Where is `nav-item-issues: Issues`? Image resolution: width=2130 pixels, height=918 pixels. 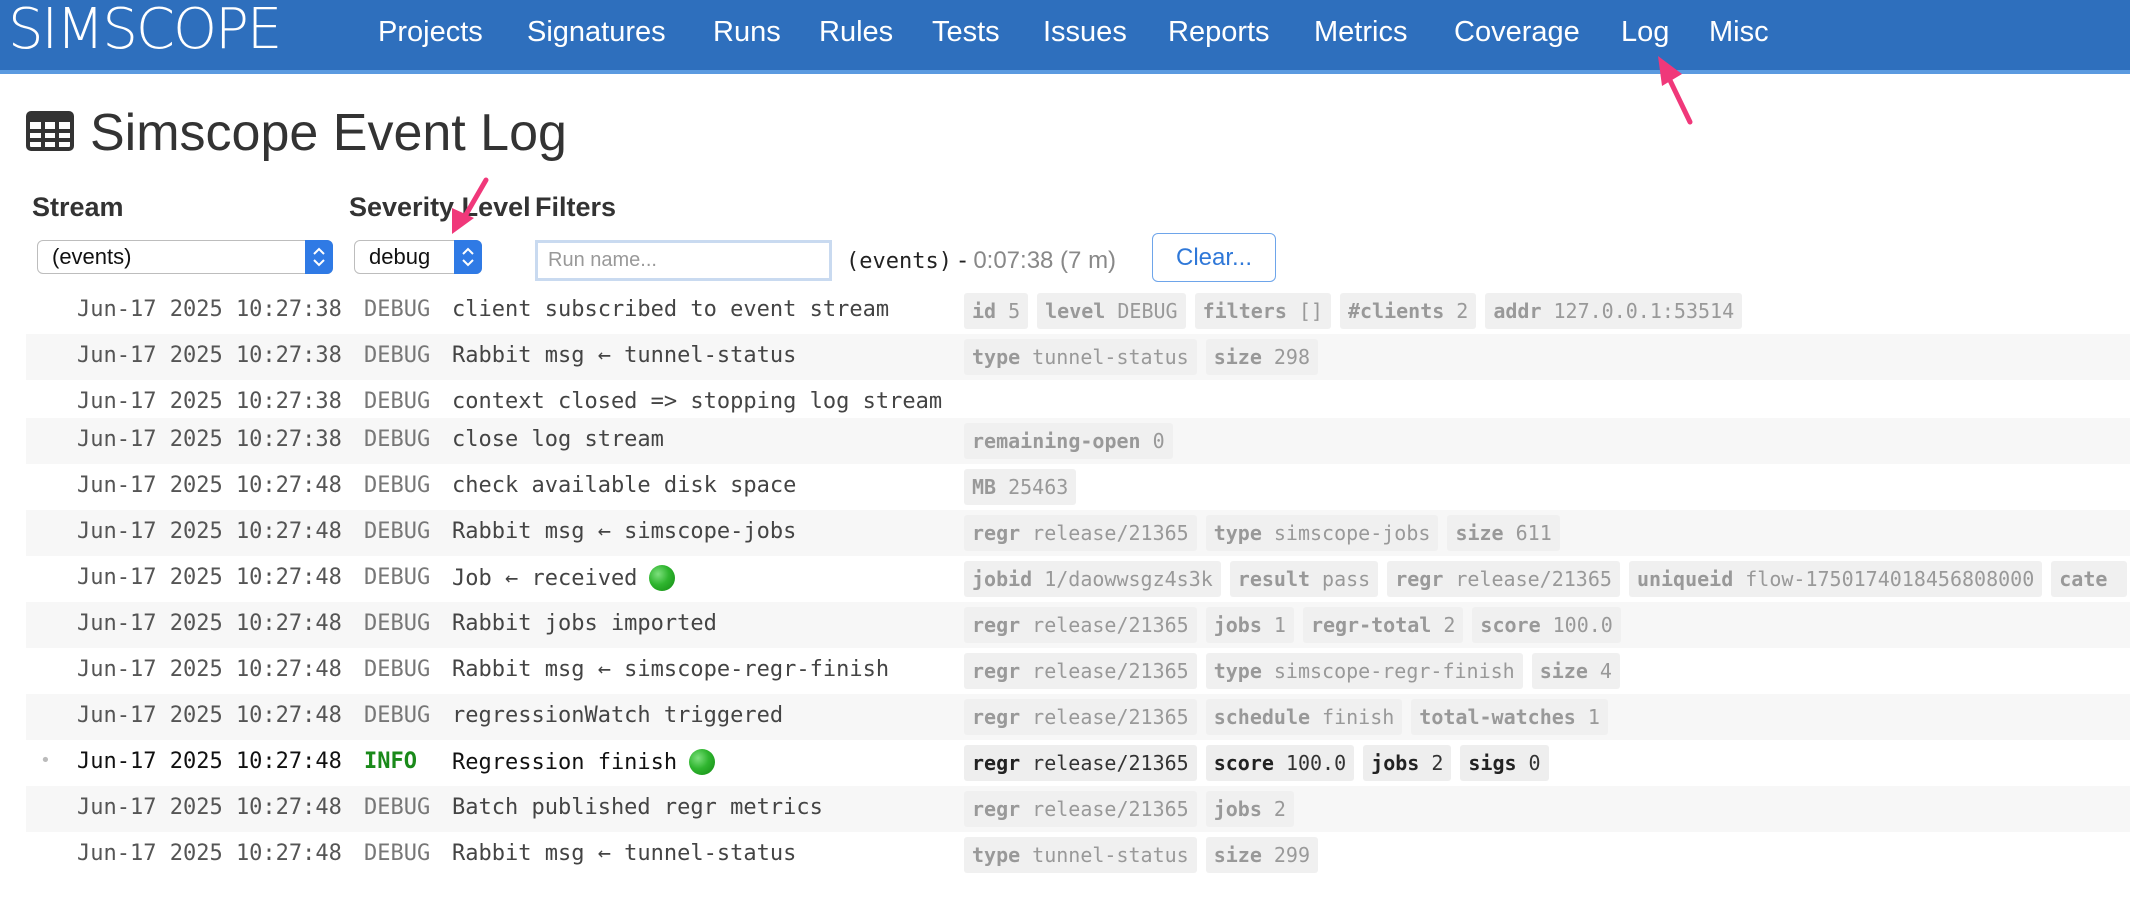 nav-item-issues: Issues is located at coordinates (1085, 32).